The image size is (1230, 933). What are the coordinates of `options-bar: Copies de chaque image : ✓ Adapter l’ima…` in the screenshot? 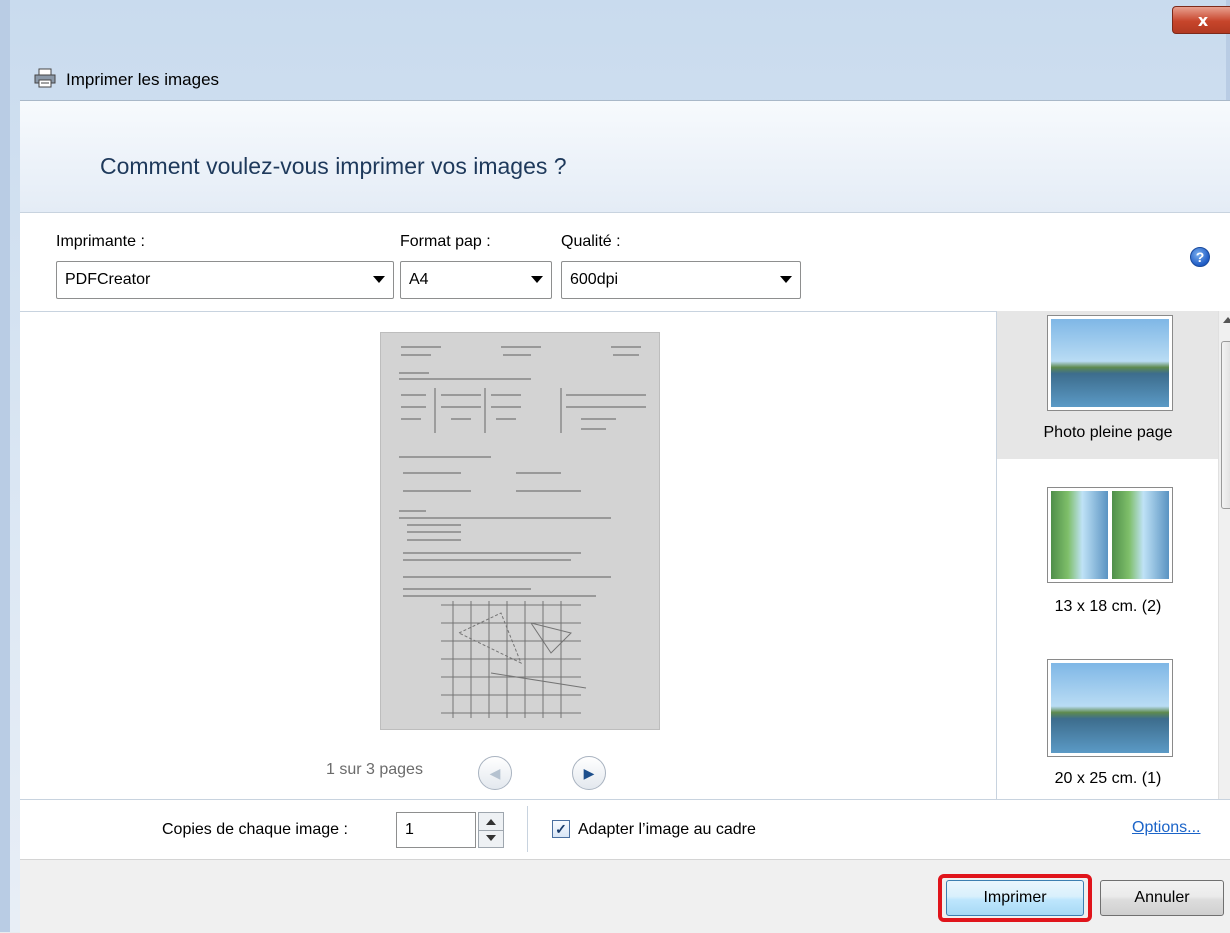 It's located at (625, 829).